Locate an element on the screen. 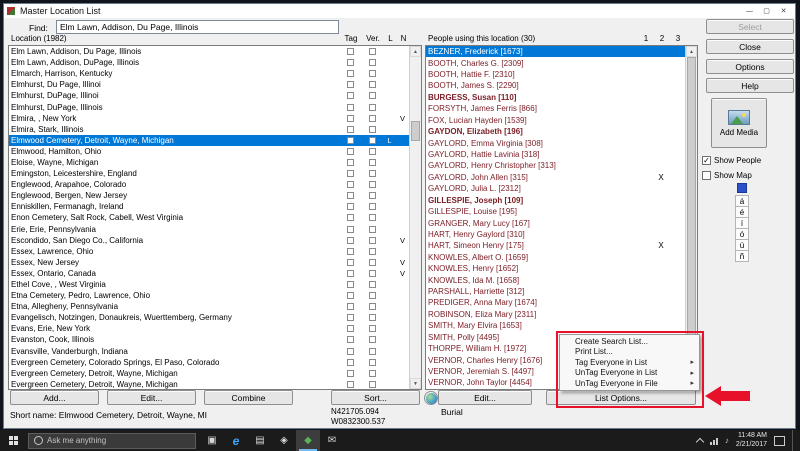 The width and height of the screenshot is (800, 451). person-row: BOOTH, Hattie F. [2310] is located at coordinates (561, 74).